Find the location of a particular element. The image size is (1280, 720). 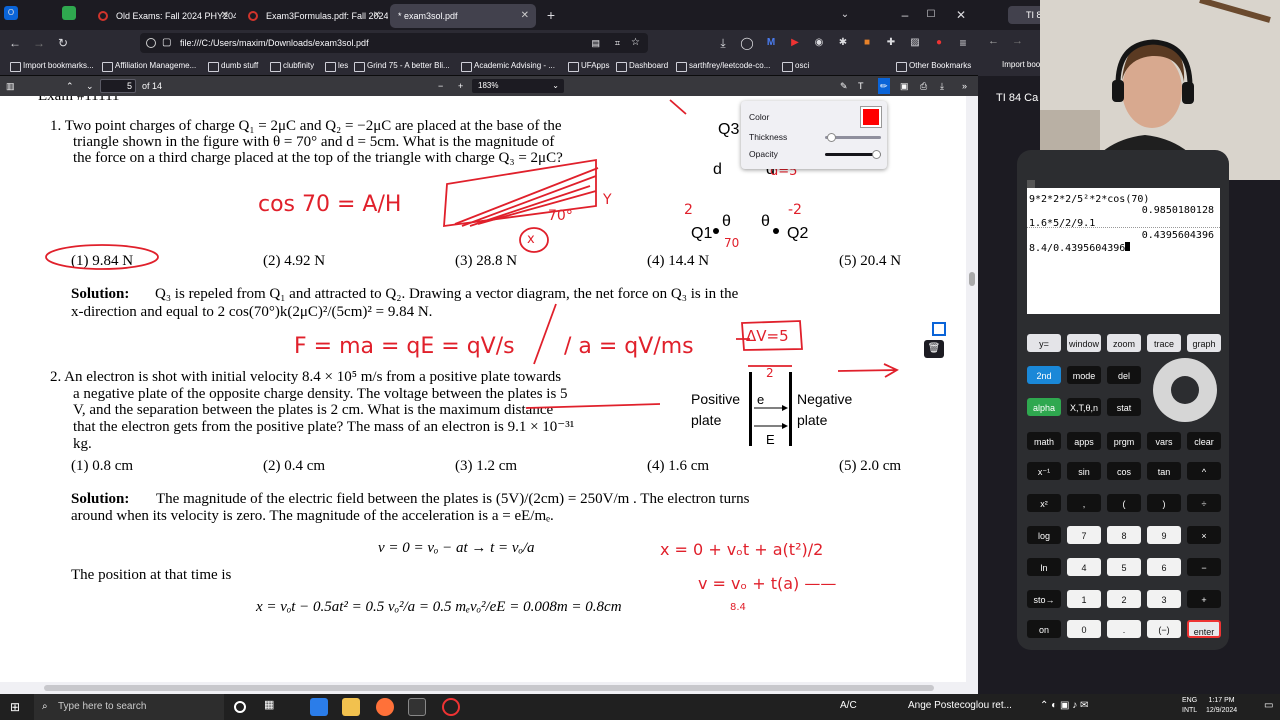

calc-key: 4 is located at coordinates (1084, 567).